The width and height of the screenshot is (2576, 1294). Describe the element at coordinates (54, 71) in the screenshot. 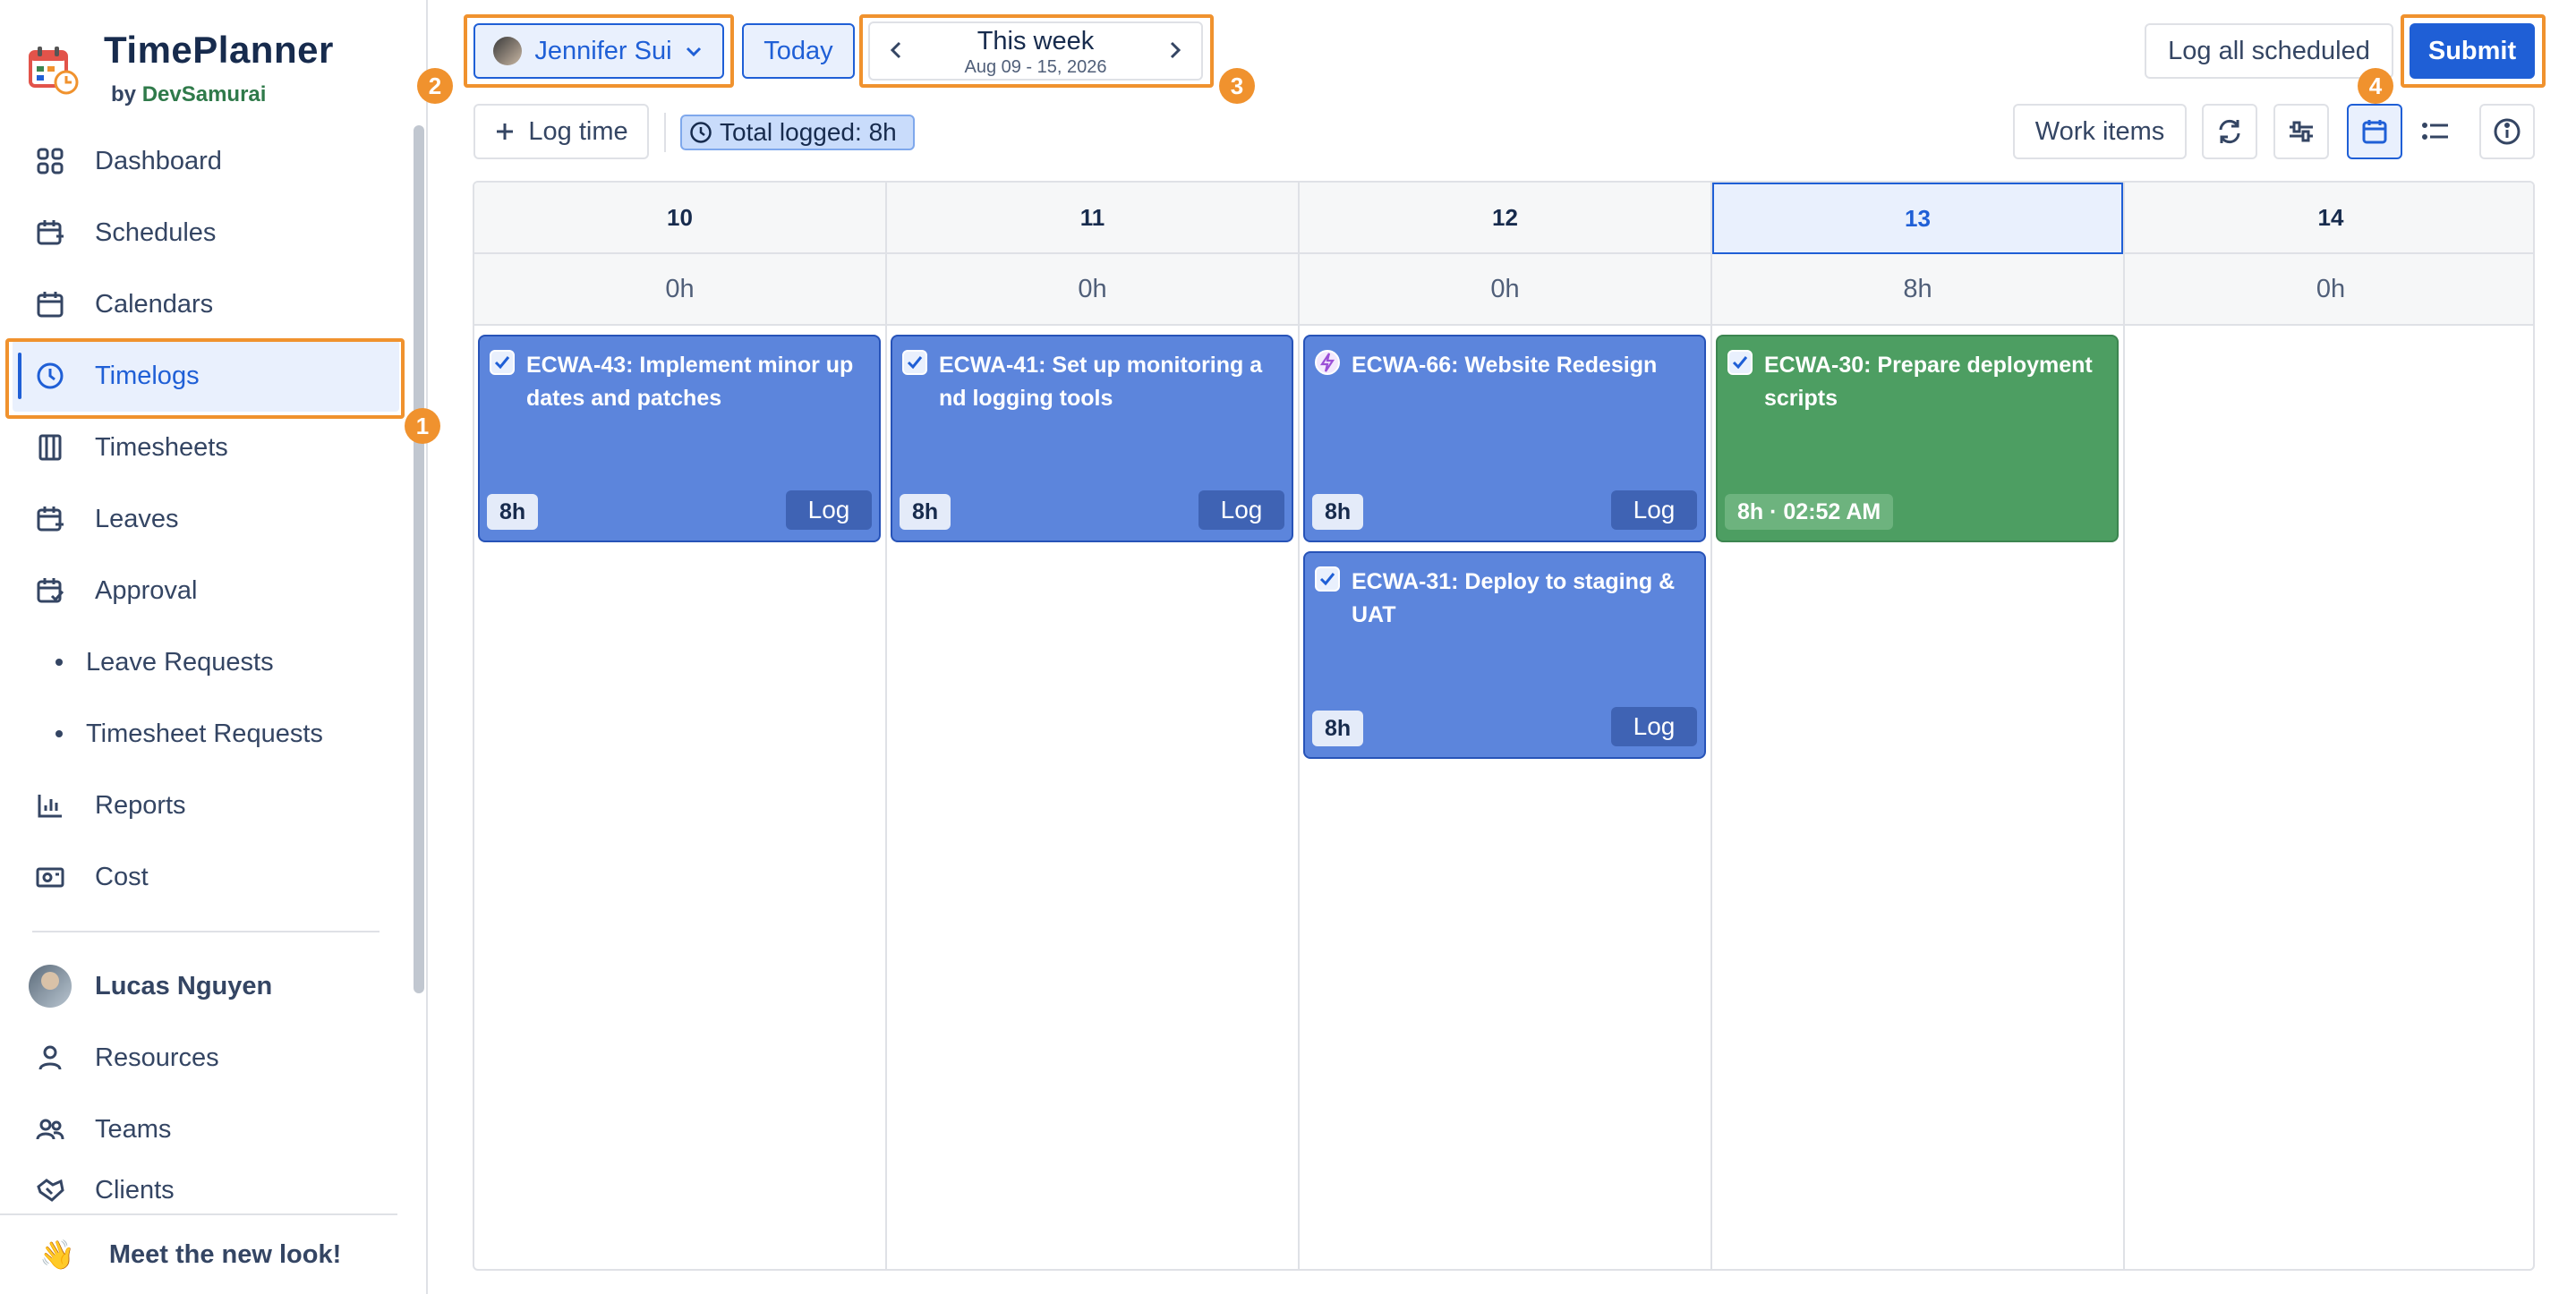

I see `timeplanner-logo-icon` at that location.